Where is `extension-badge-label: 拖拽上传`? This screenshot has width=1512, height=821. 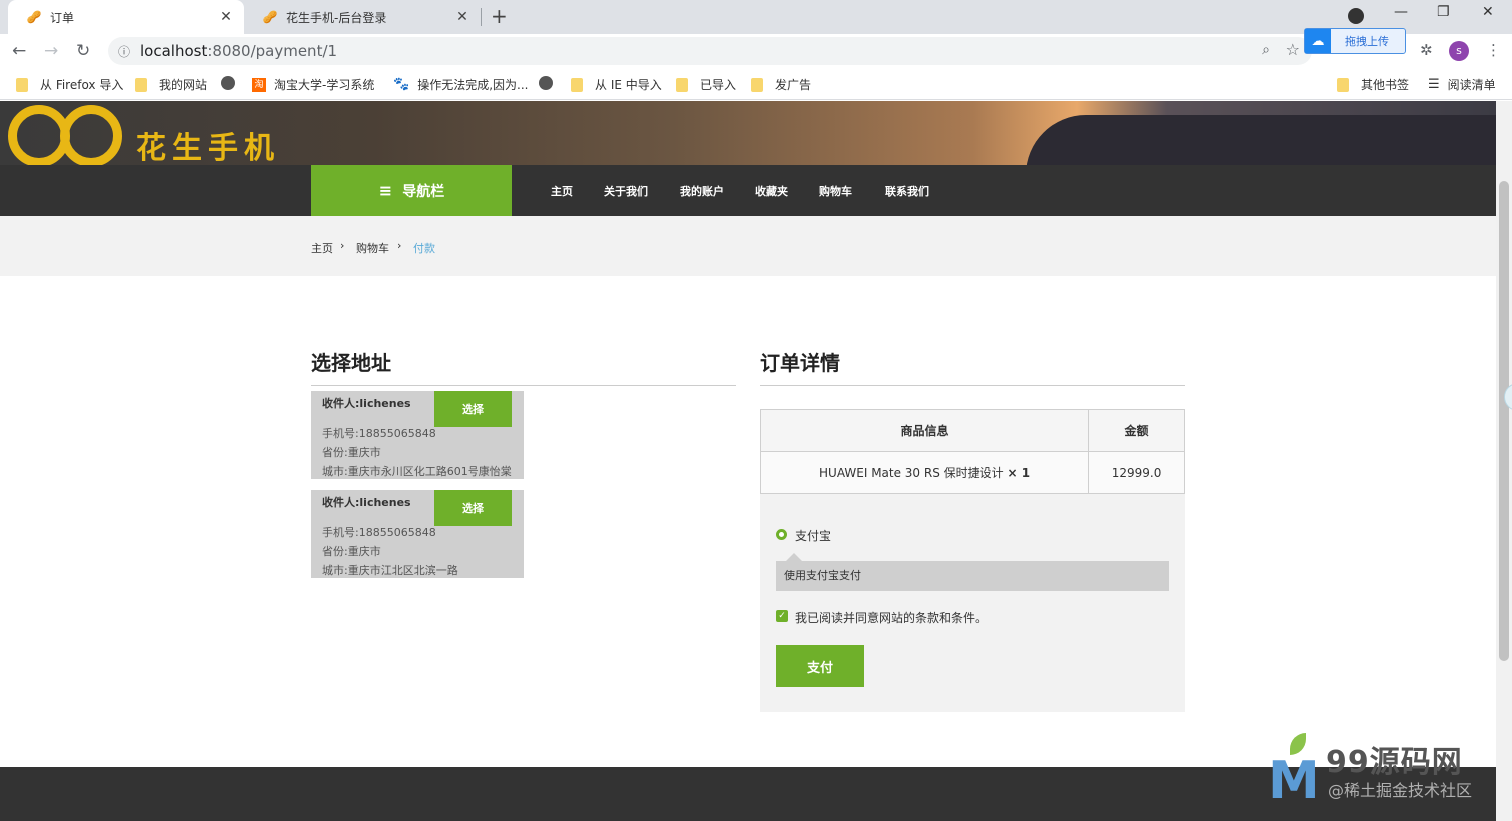
extension-badge-label: 拖拽上传 is located at coordinates (1367, 41).